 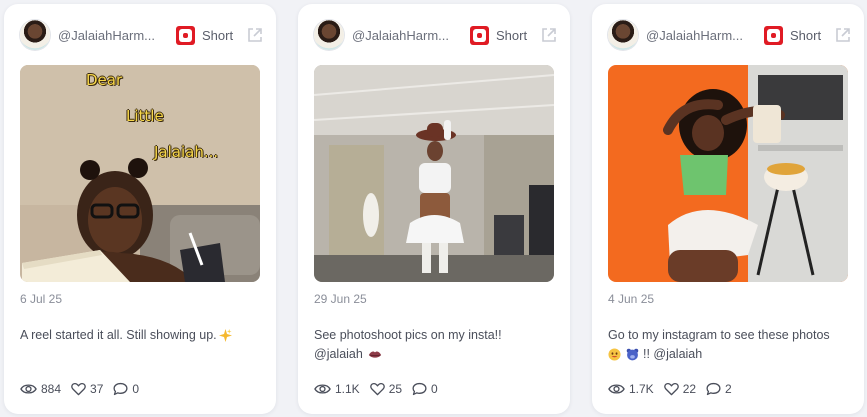 I want to click on views-stat: 1.7K, so click(x=631, y=389).